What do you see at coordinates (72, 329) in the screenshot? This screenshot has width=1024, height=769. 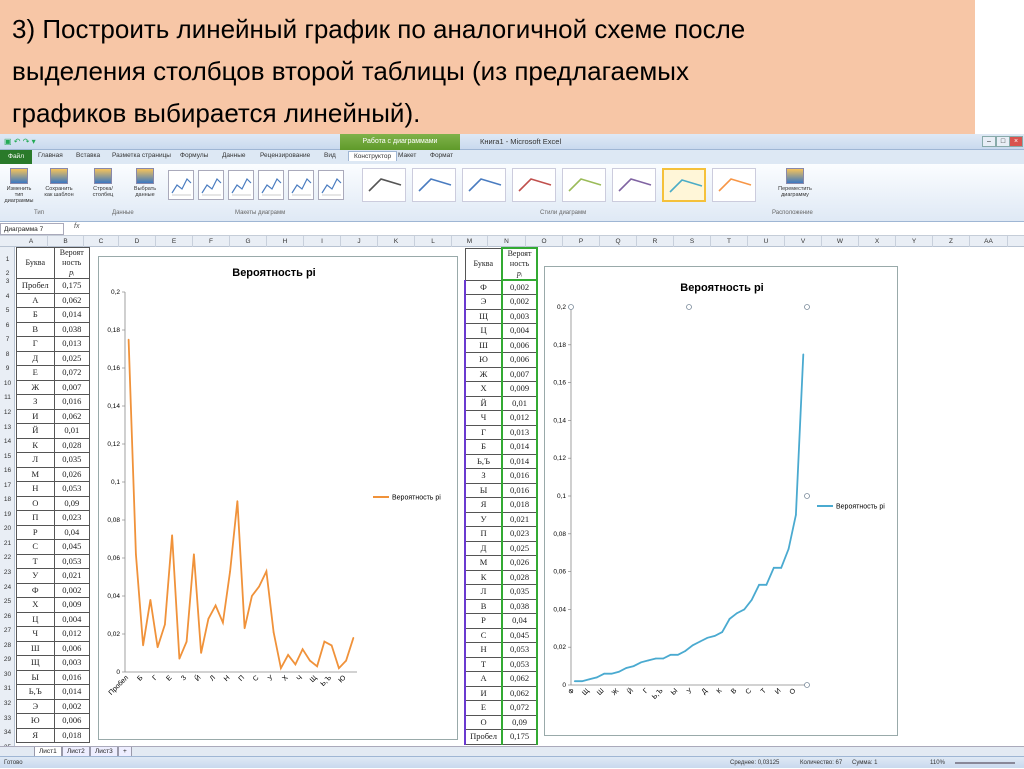 I see `probability-cell: 0,038` at bounding box center [72, 329].